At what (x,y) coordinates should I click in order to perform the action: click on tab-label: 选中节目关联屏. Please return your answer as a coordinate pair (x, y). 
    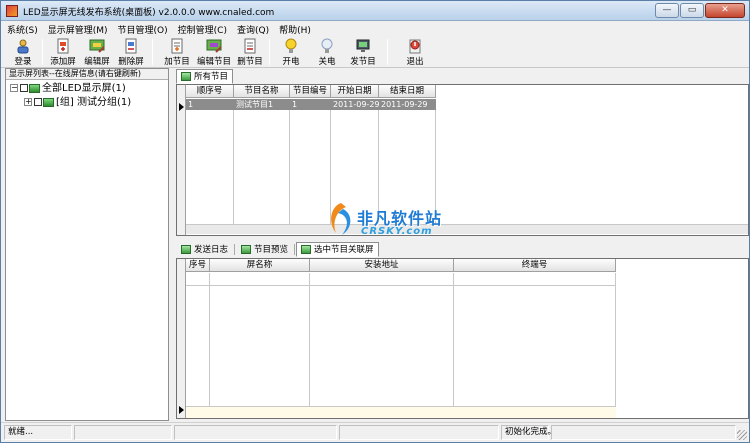
    Looking at the image, I should click on (344, 249).